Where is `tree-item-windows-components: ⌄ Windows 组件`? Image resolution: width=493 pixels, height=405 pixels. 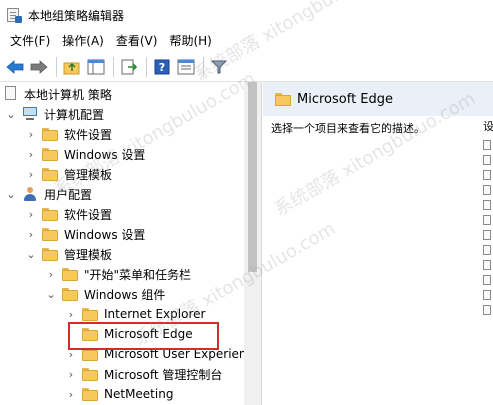
tree-item-windows-components: ⌄ Windows 组件 is located at coordinates (104, 294).